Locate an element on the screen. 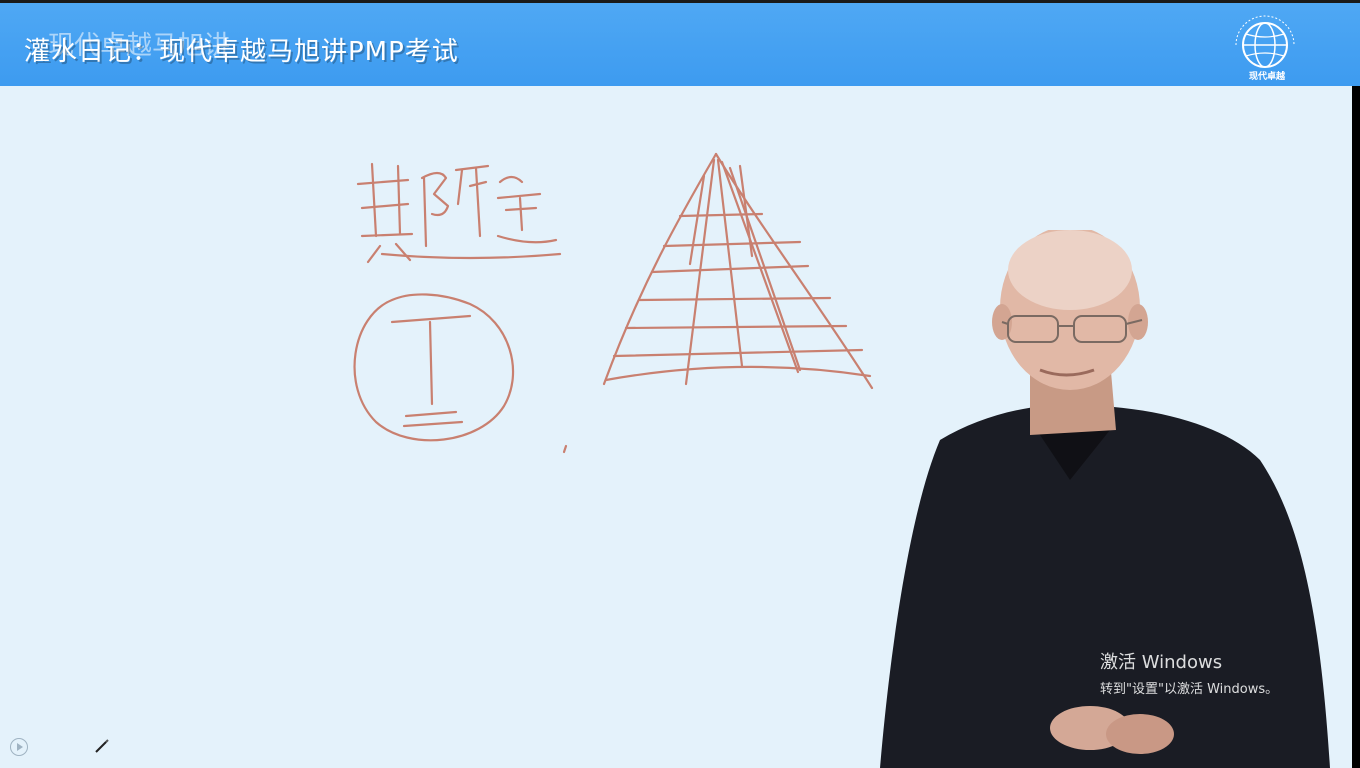 The width and height of the screenshot is (1360, 768). circled-symbol is located at coordinates (434, 367).